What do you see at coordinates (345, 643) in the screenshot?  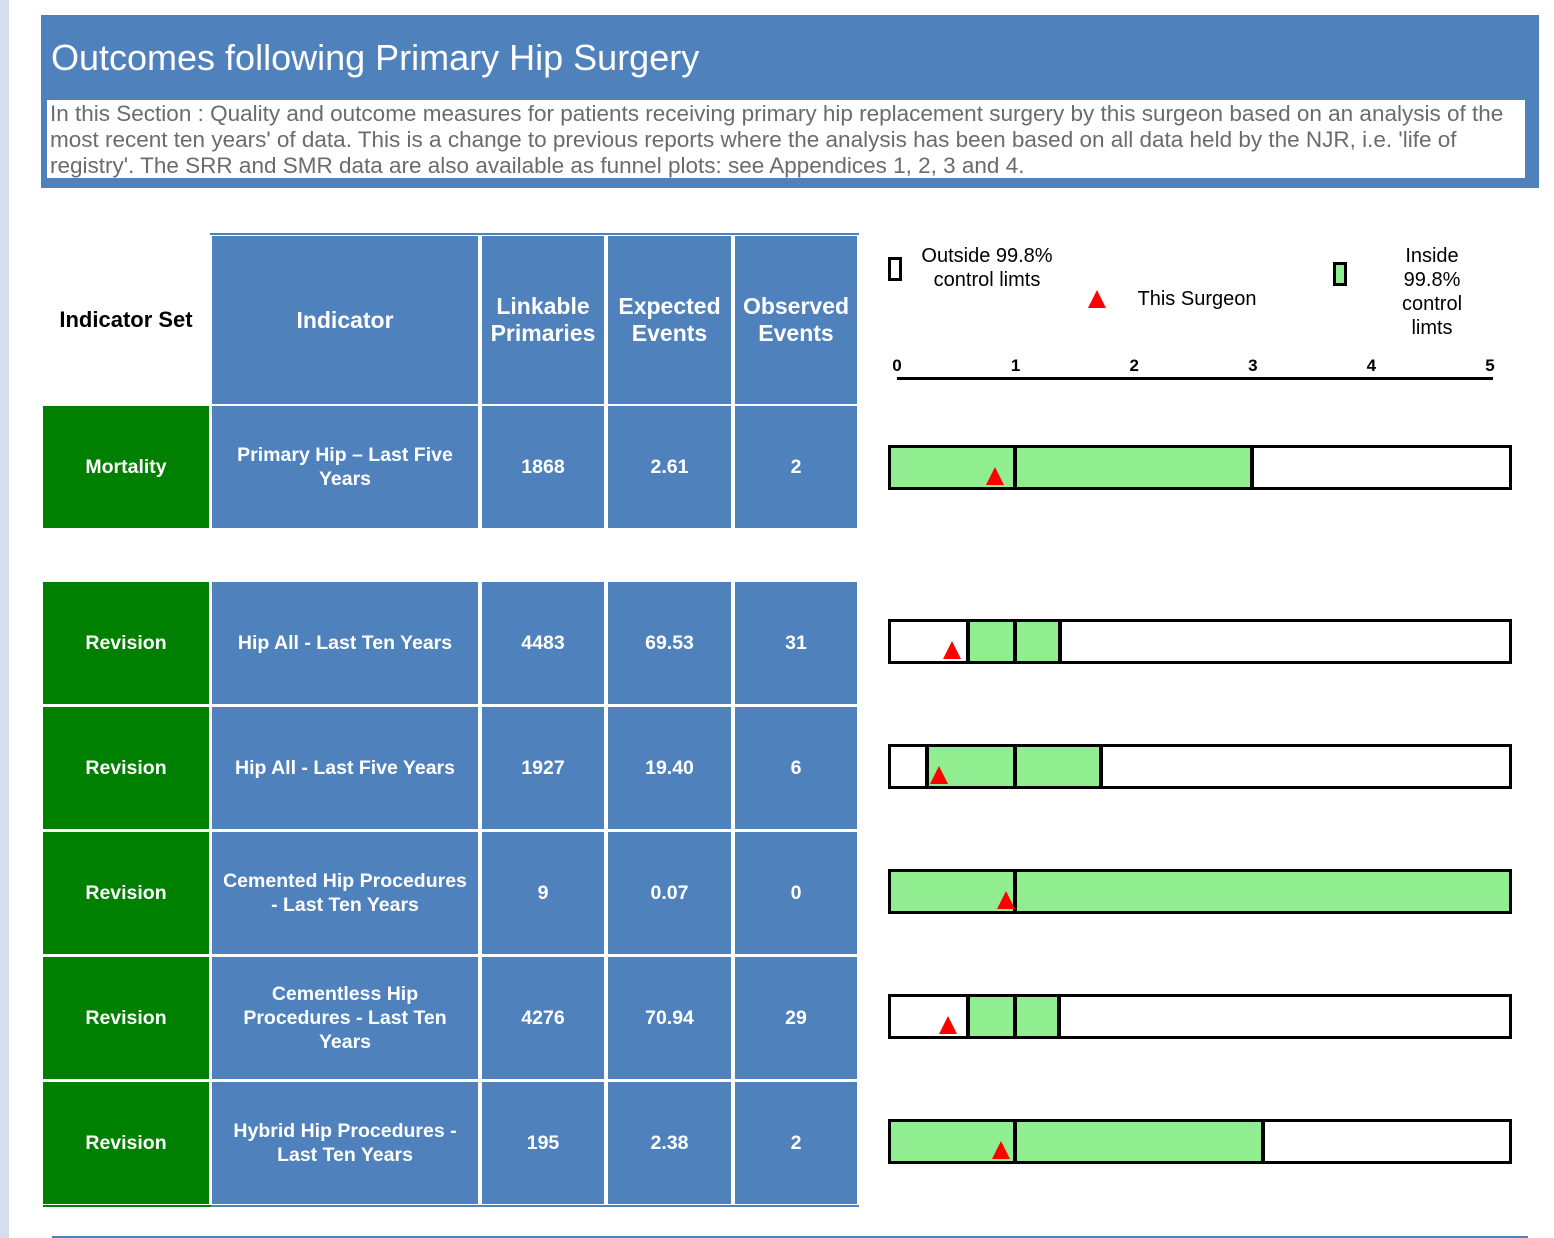 I see `indicator-cell: Hip All - Last Ten Years` at bounding box center [345, 643].